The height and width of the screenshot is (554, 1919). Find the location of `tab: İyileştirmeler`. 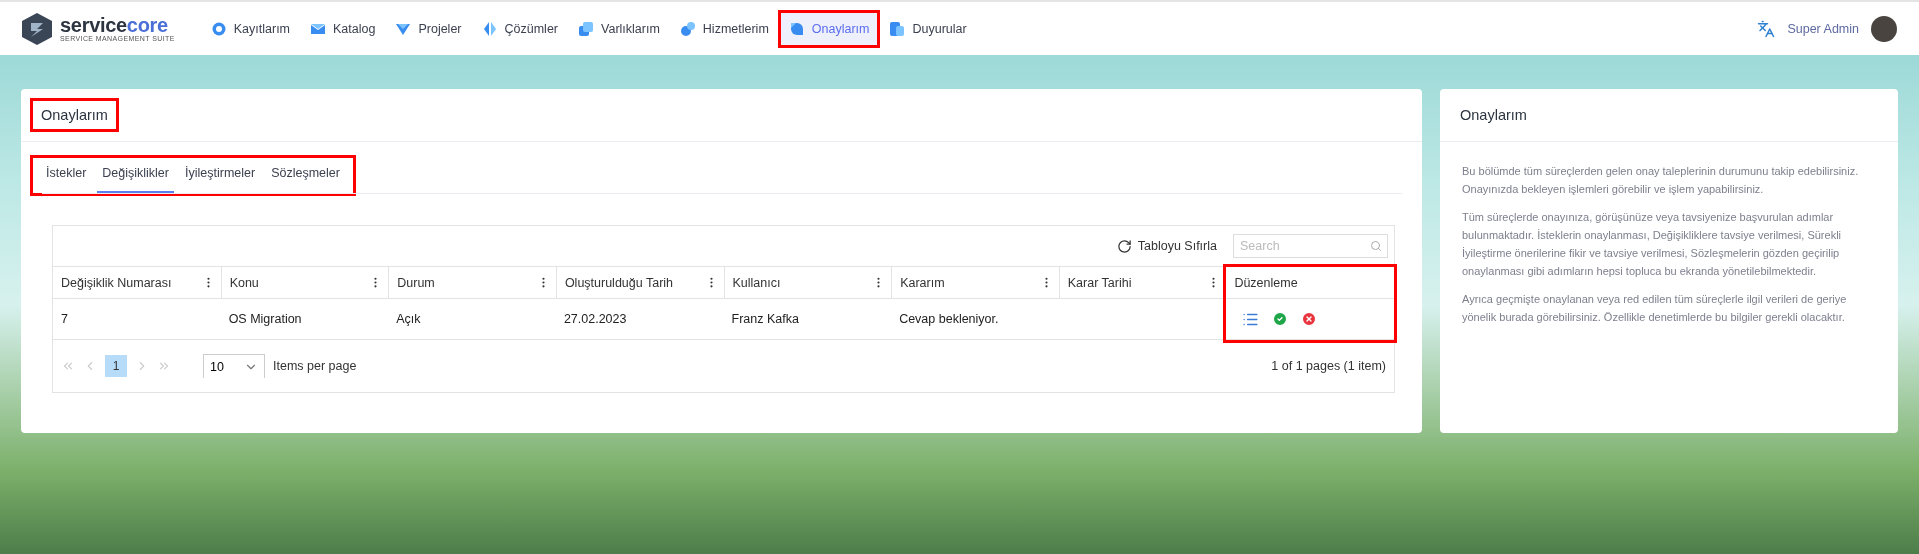

tab: İyileştirmeler is located at coordinates (220, 175).